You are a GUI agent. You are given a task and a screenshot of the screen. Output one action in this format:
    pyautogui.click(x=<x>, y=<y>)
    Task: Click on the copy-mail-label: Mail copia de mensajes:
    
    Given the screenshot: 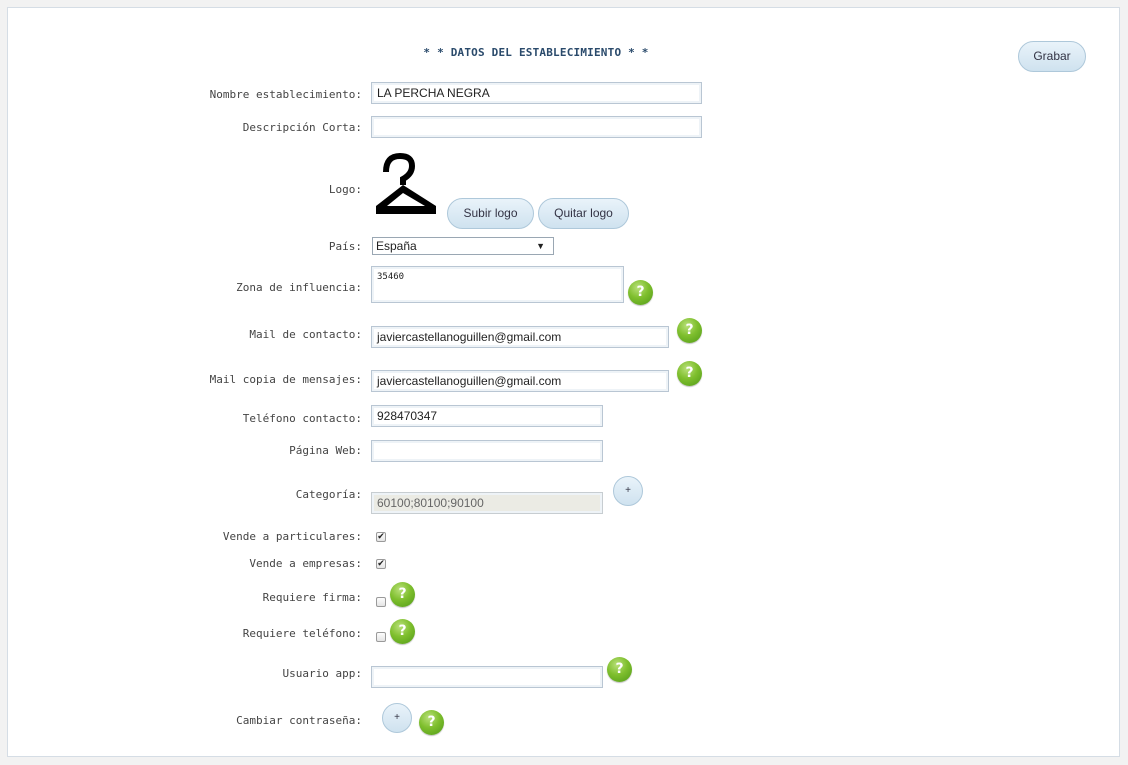 What is the action you would take?
    pyautogui.click(x=285, y=379)
    